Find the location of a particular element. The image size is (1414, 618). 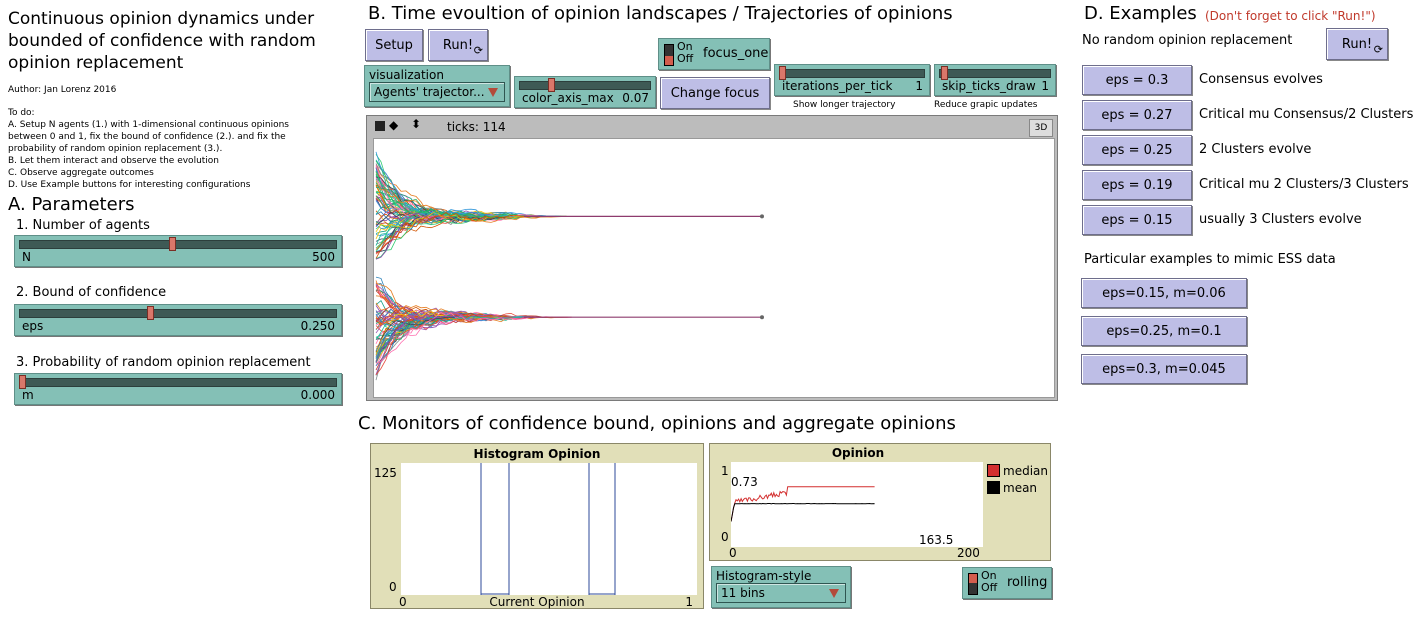

view-3d-button: 3D is located at coordinates (1041, 128).